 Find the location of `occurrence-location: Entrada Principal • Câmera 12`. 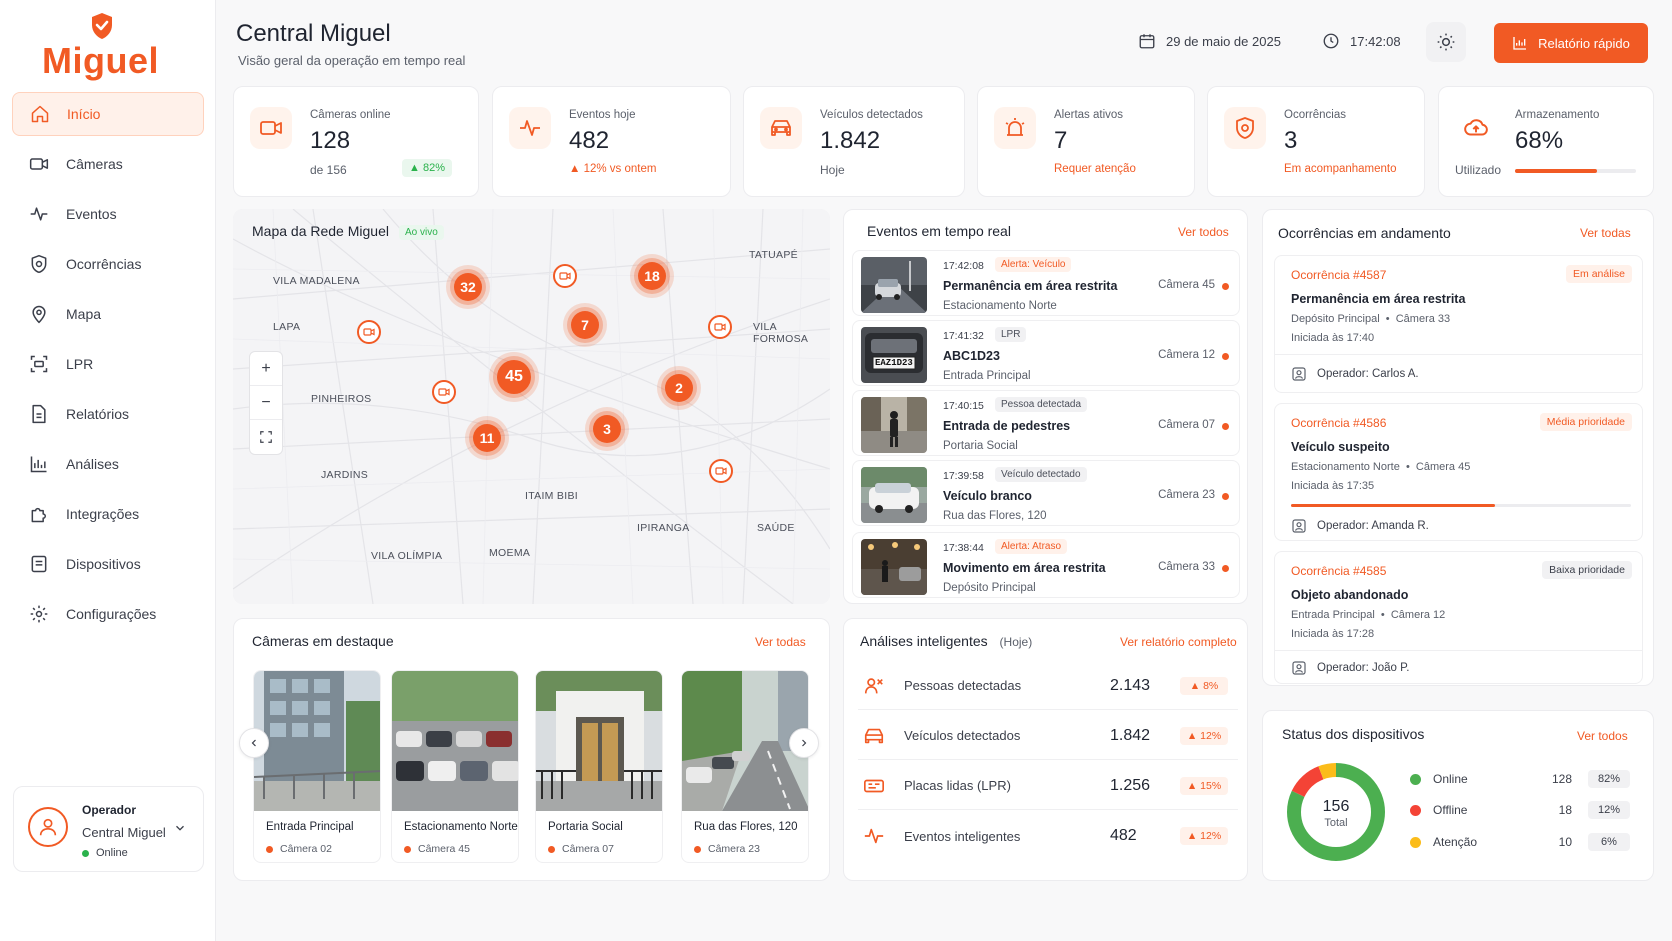

occurrence-location: Entrada Principal • Câmera 12 is located at coordinates (1368, 615).